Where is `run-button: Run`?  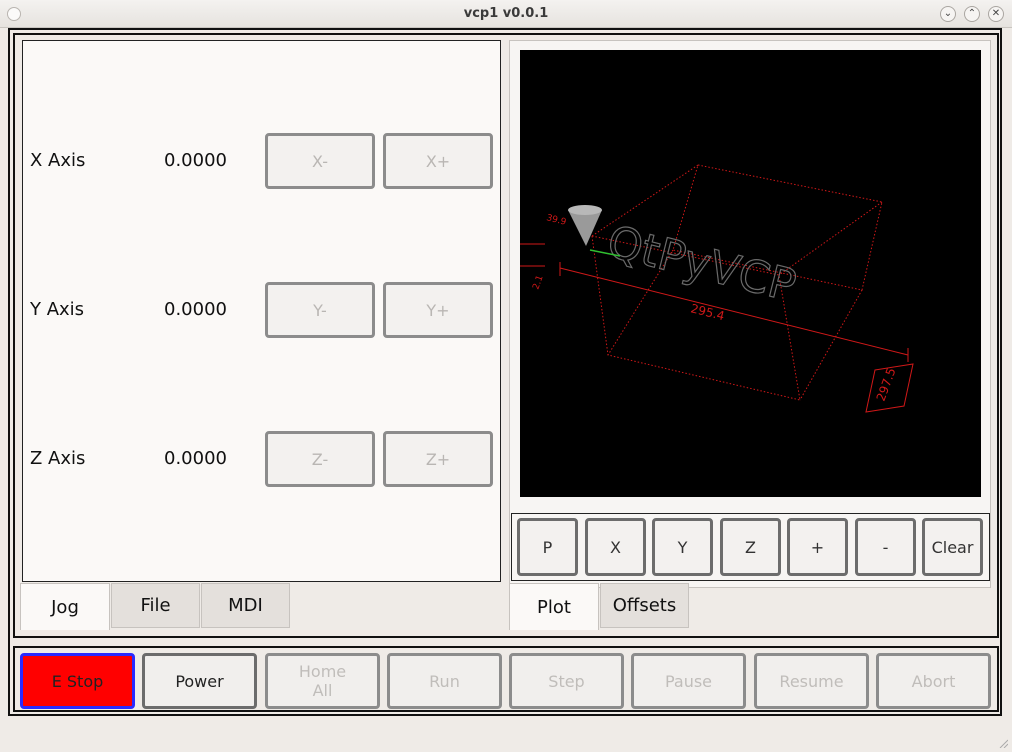 run-button: Run is located at coordinates (444, 681).